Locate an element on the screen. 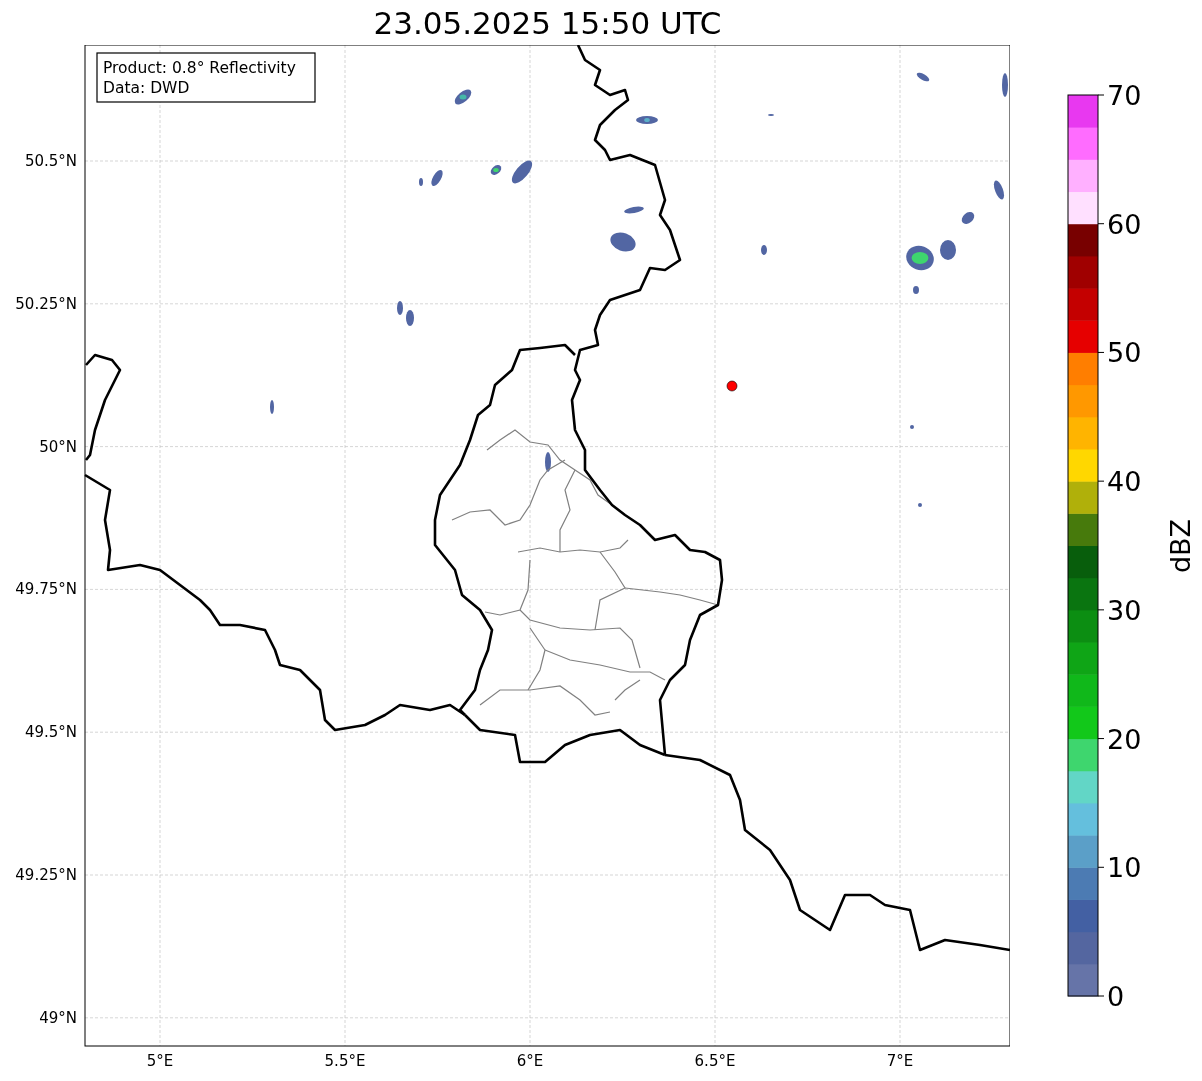 This screenshot has height=1081, width=1202. info-text: Data: DWD is located at coordinates (146, 88).